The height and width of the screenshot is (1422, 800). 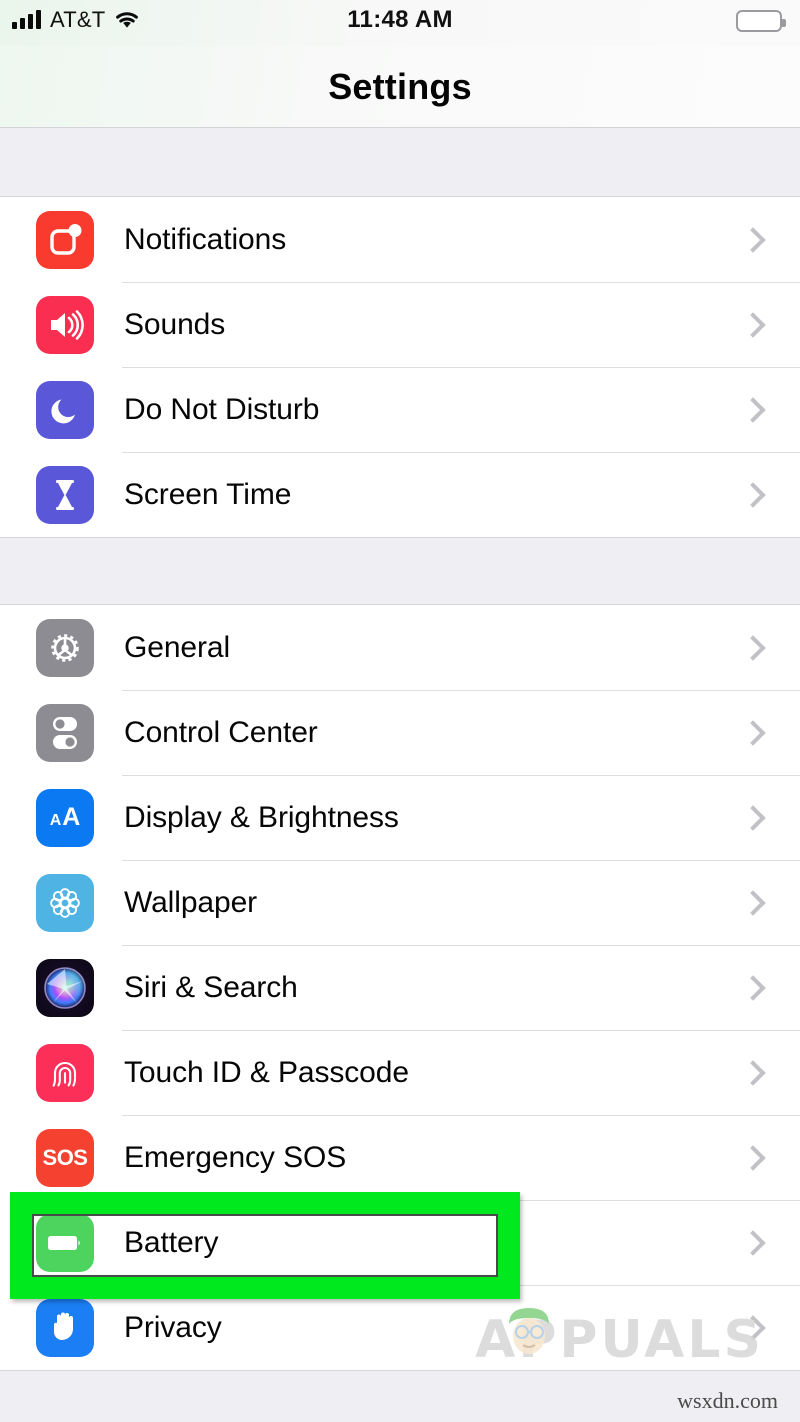 I want to click on sounds-icon, so click(x=65, y=324).